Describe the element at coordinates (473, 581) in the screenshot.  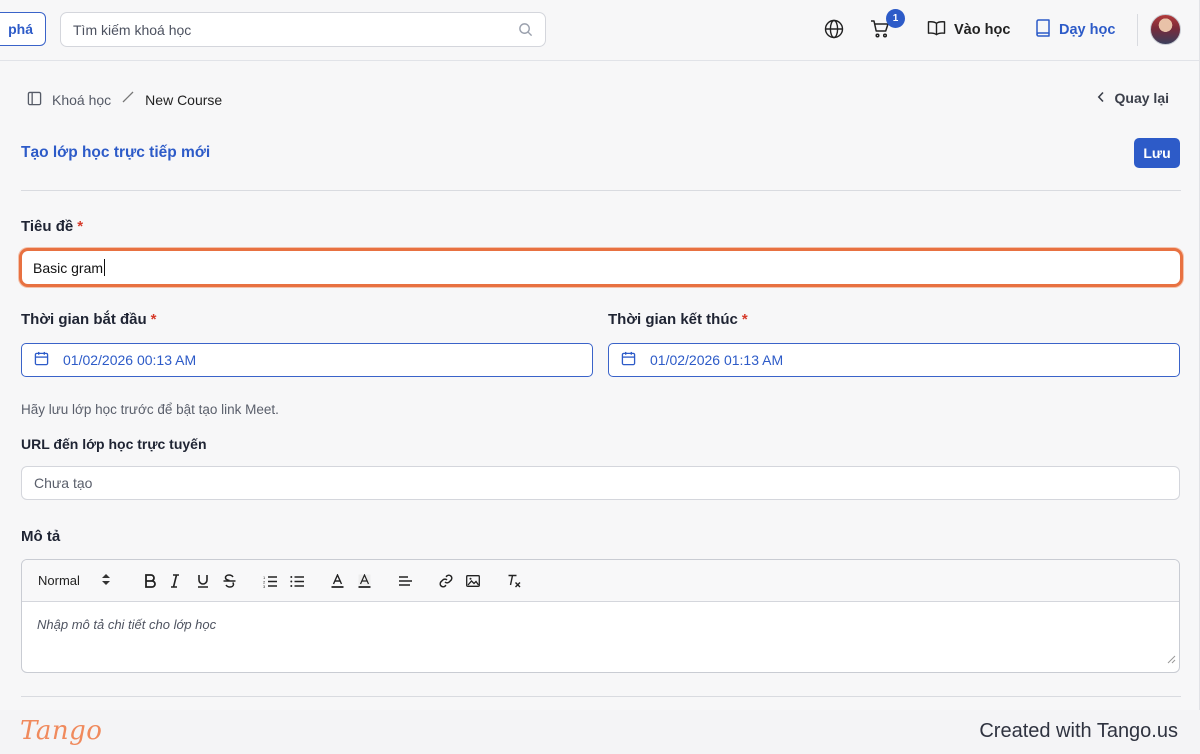
I see `image-icon` at that location.